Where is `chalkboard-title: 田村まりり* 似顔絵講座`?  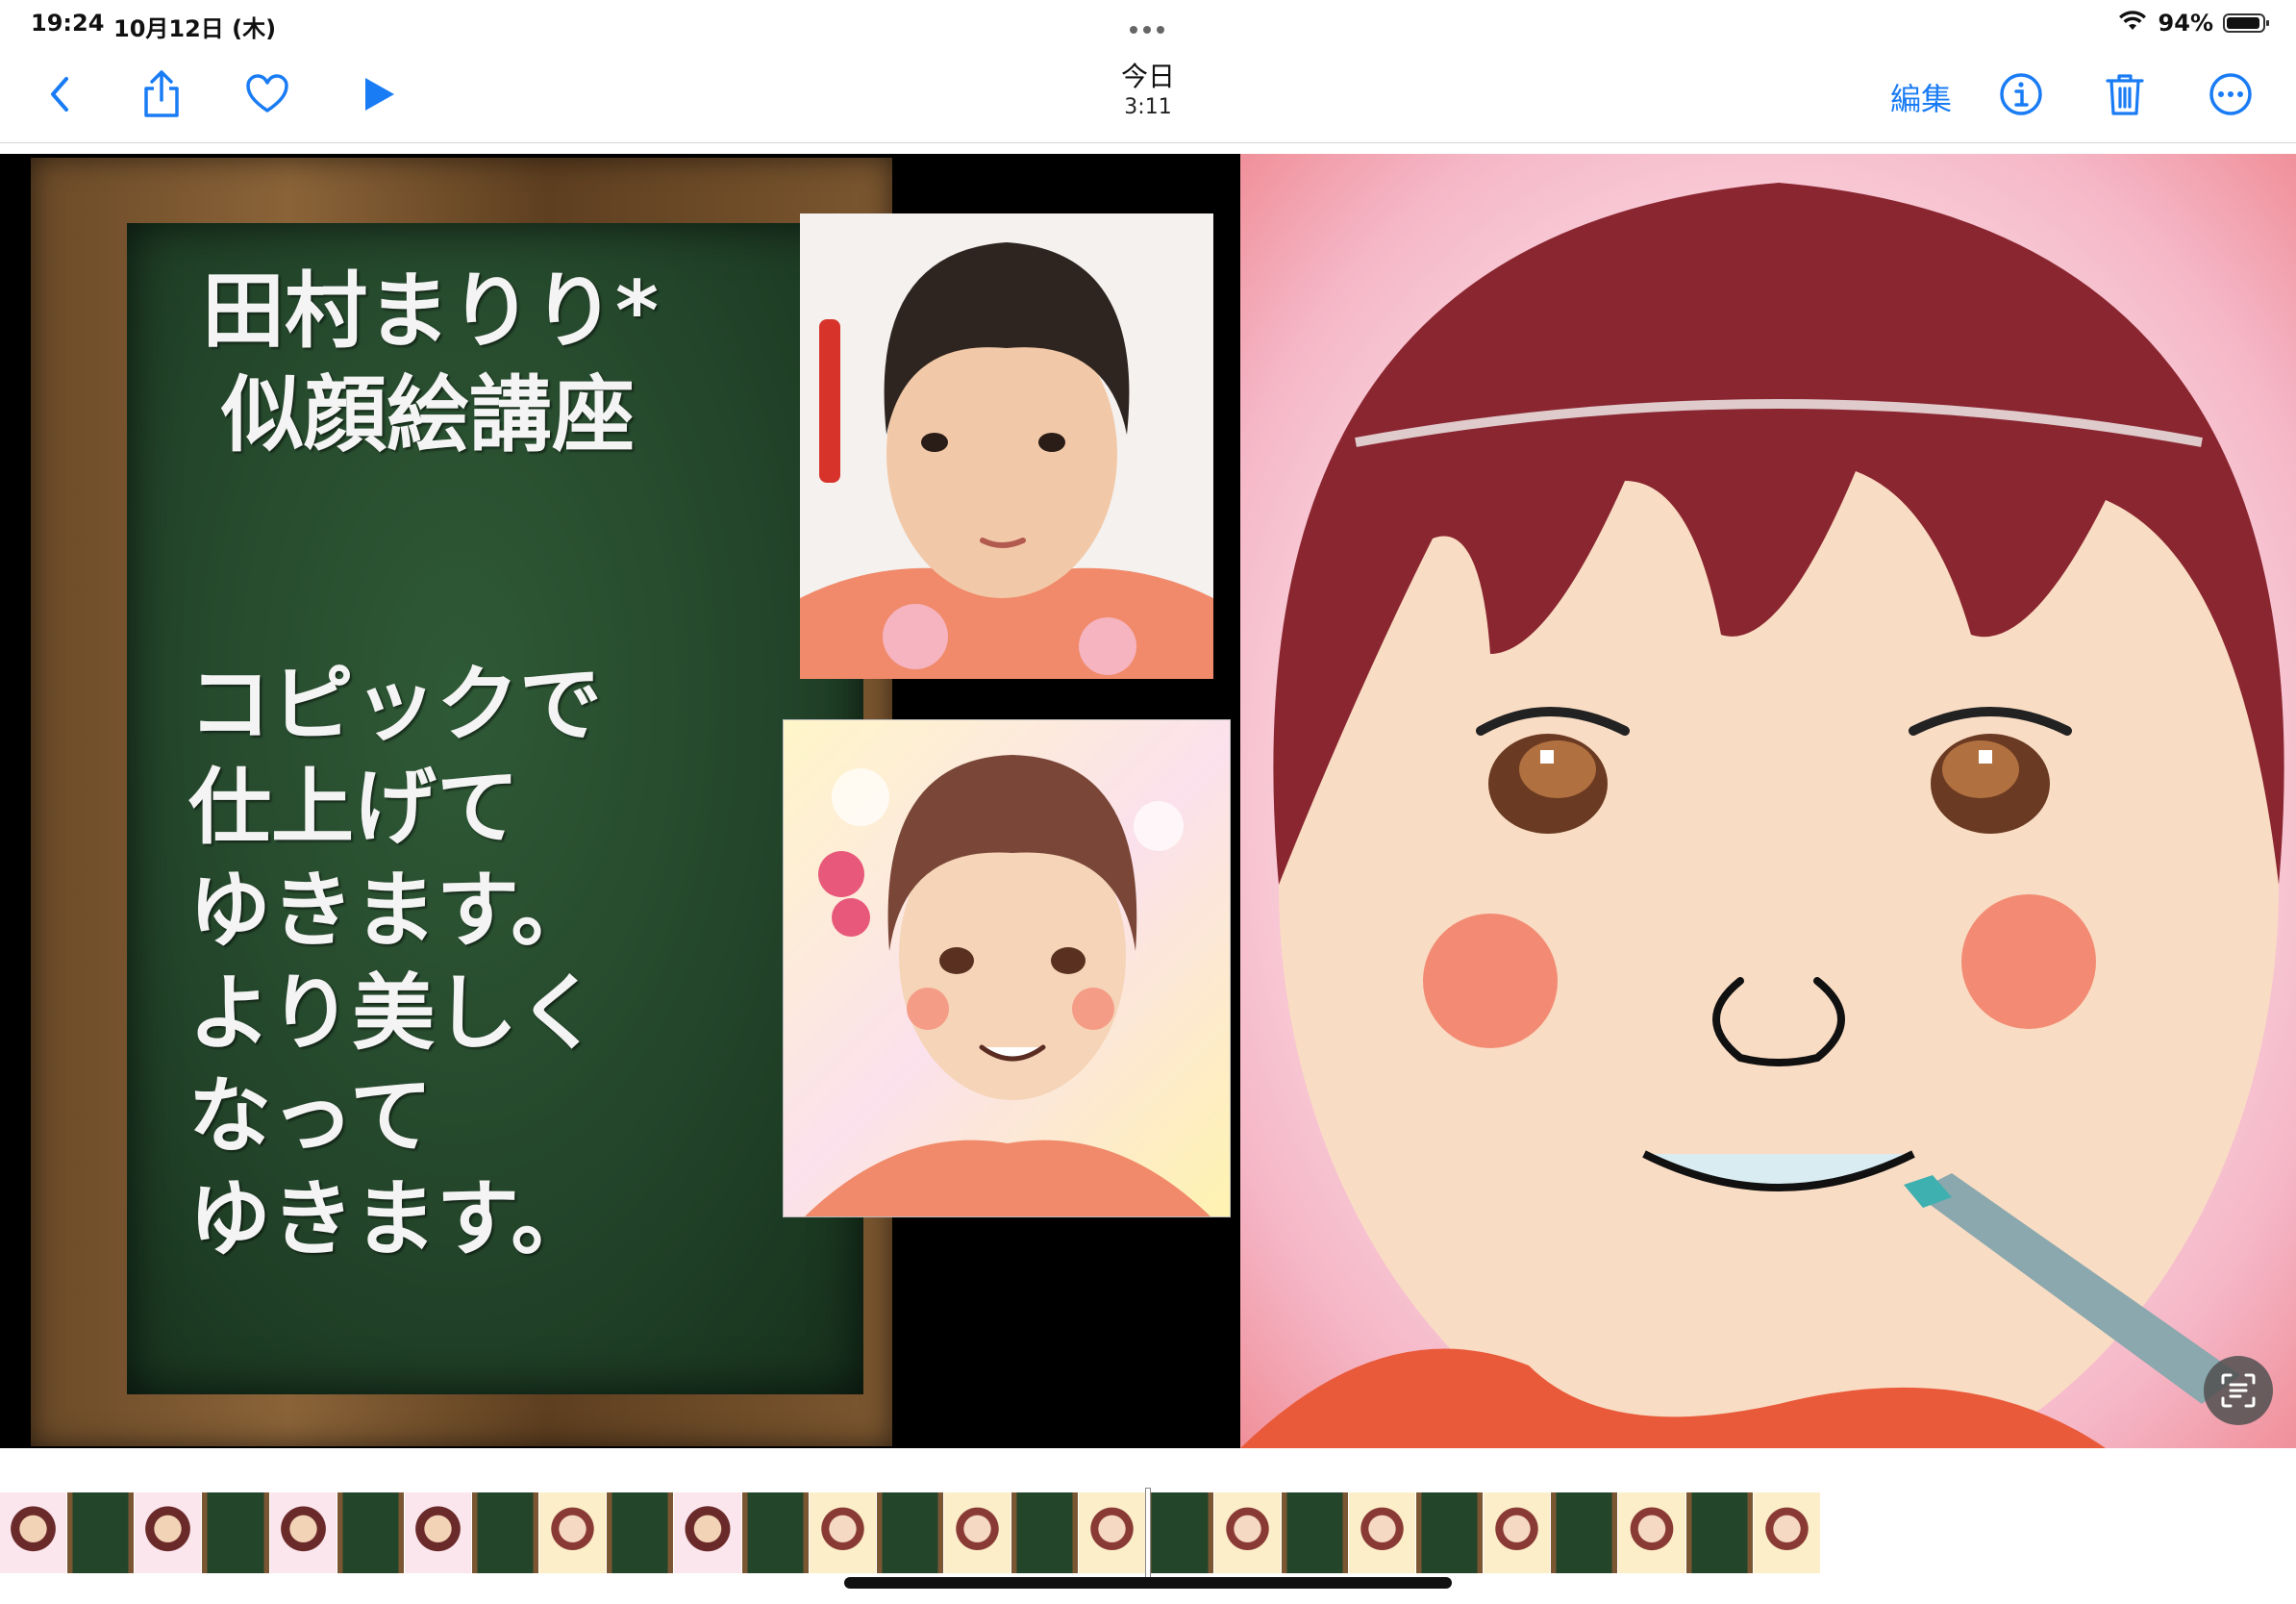
chalkboard-title: 田村まりり* 似顔絵講座 is located at coordinates (452, 363).